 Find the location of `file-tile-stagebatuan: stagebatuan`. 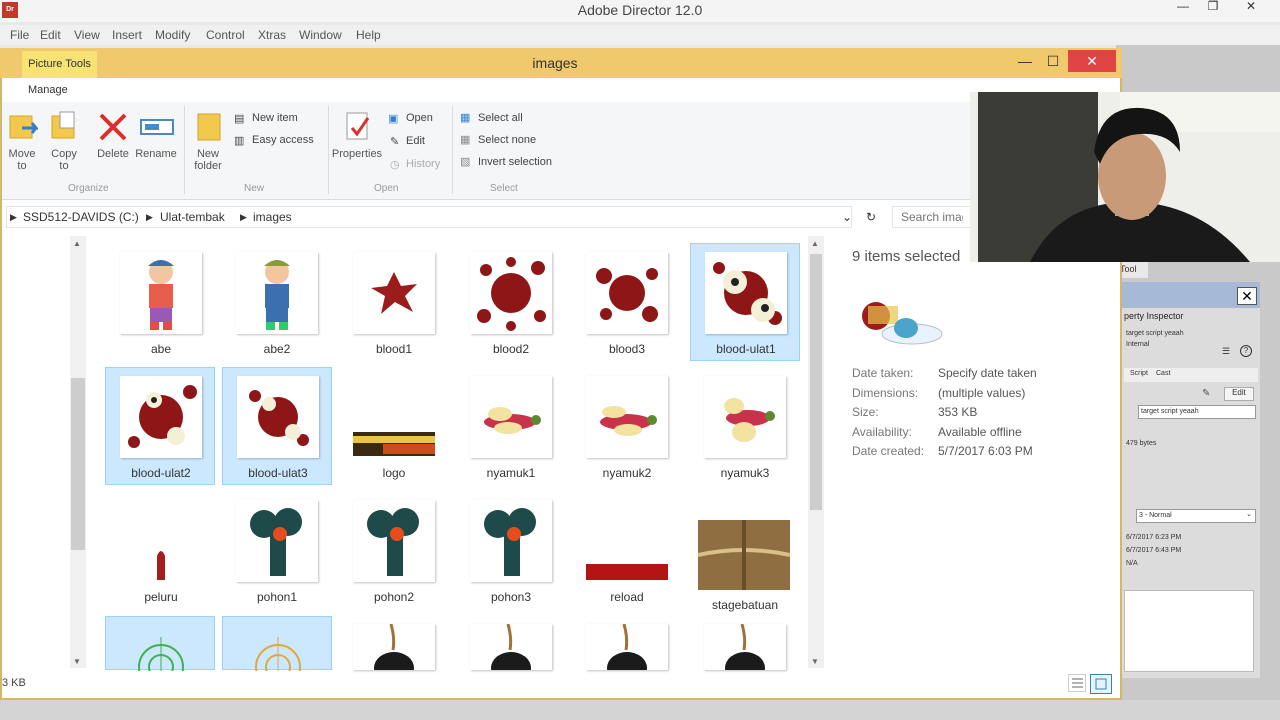

file-tile-stagebatuan: stagebatuan is located at coordinates (745, 552).